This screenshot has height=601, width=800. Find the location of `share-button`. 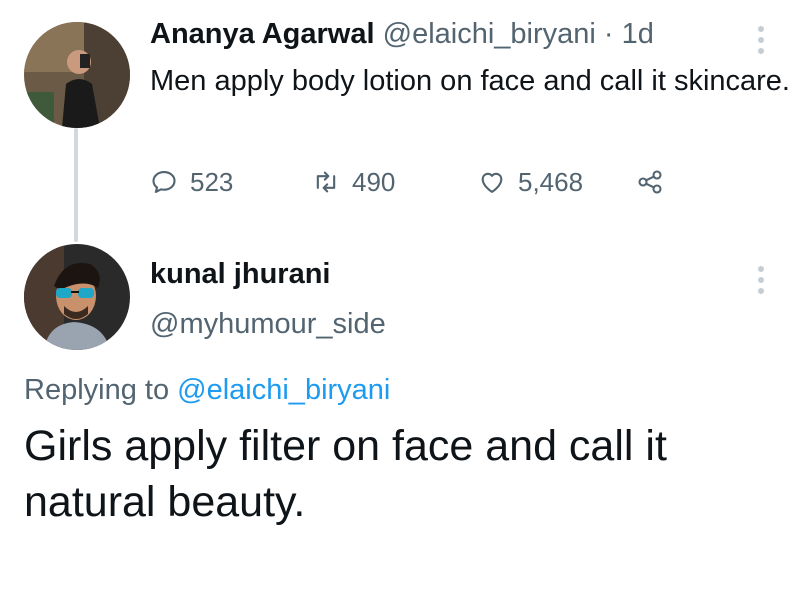

share-button is located at coordinates (656, 182).